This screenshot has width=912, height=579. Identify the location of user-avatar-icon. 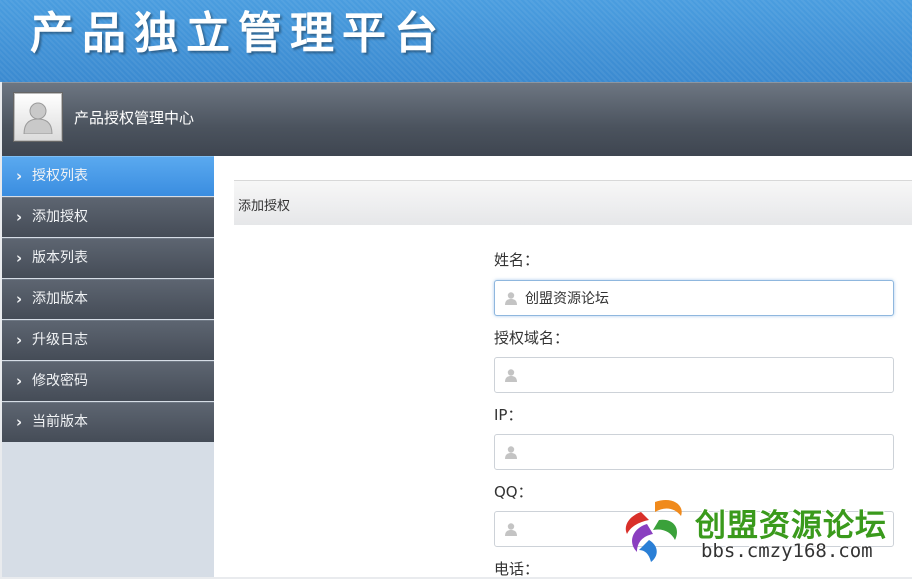
(38, 118).